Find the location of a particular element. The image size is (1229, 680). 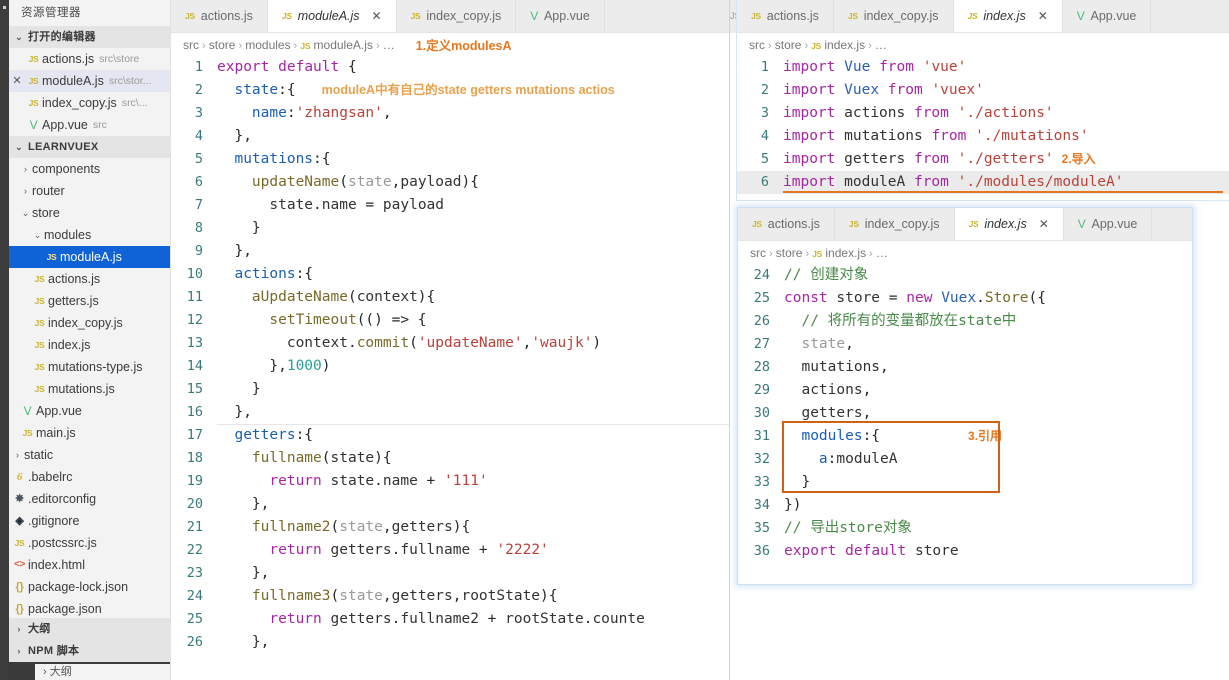

open-editor-item-app-vue: V App.vue src is located at coordinates (89, 125).